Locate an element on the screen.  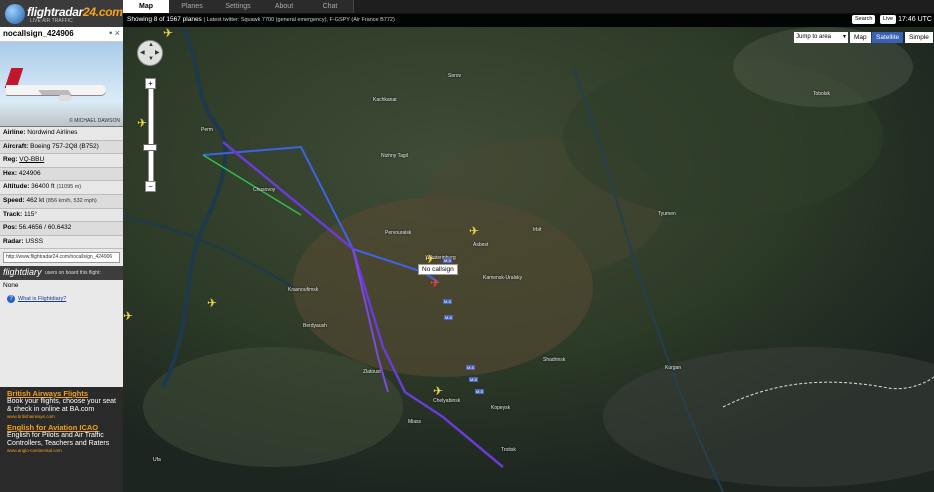
city-label: Irbit is located at coordinates (537, 230).